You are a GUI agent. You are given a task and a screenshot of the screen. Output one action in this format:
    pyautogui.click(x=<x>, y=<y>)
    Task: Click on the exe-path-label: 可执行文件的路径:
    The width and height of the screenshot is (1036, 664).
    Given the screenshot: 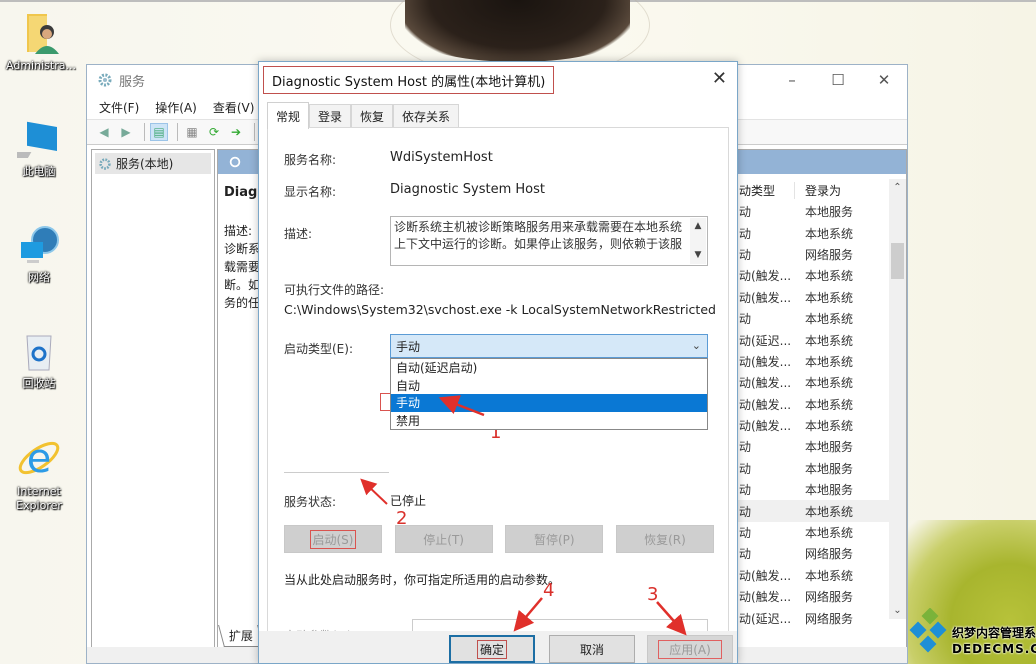 What is the action you would take?
    pyautogui.click(x=334, y=290)
    